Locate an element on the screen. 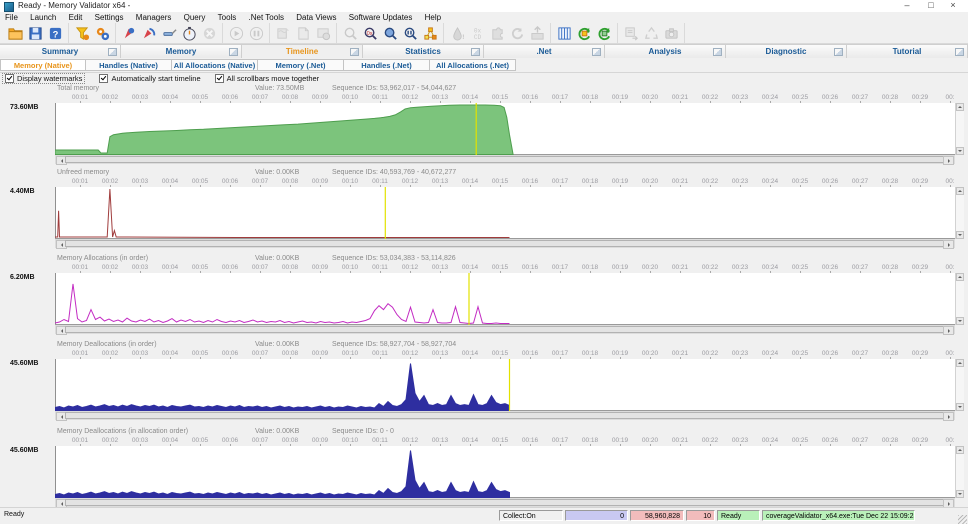 This screenshot has height=524, width=968. tab-corner-icon is located at coordinates (959, 52).